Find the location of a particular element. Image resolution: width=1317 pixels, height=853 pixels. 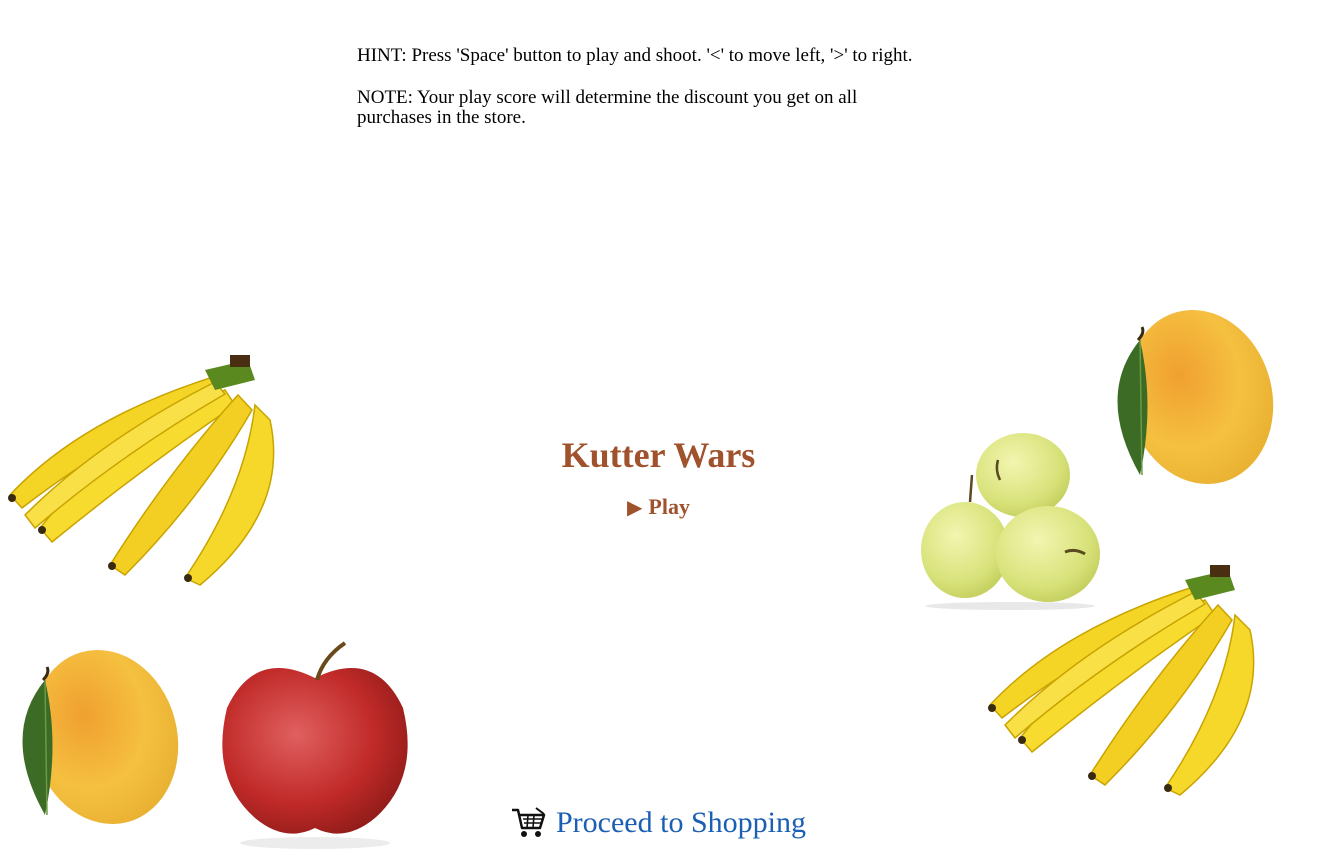

proceed-to-shopping-link: Proceed to Shopping is located at coordinates (658, 823).